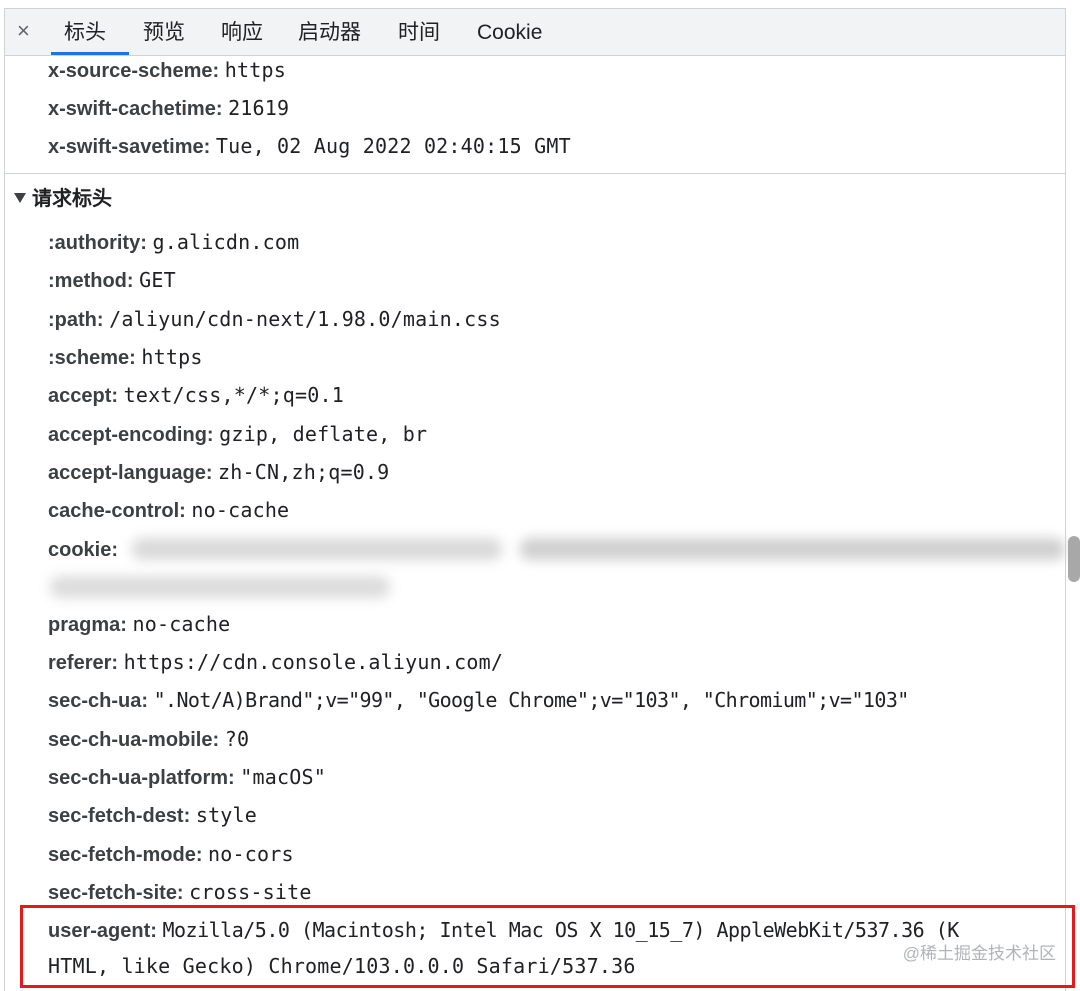  What do you see at coordinates (283, 777) in the screenshot?
I see `header-value: "macOS"` at bounding box center [283, 777].